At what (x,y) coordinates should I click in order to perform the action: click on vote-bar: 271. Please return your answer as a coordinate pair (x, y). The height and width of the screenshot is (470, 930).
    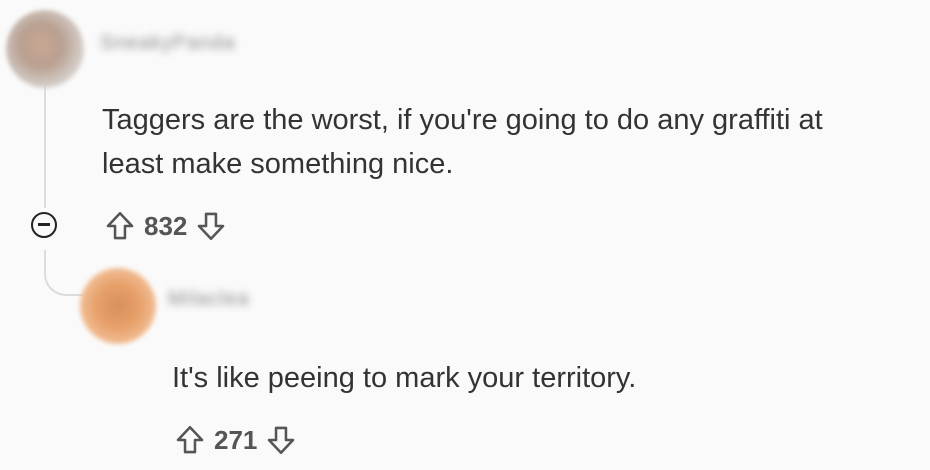
    Looking at the image, I should click on (235, 440).